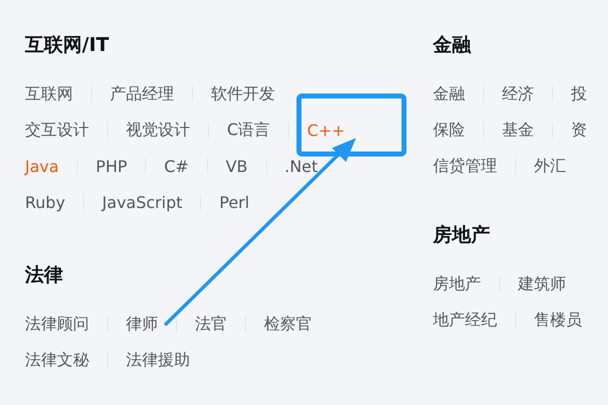  I want to click on category-link: 法律文秘, so click(57, 360).